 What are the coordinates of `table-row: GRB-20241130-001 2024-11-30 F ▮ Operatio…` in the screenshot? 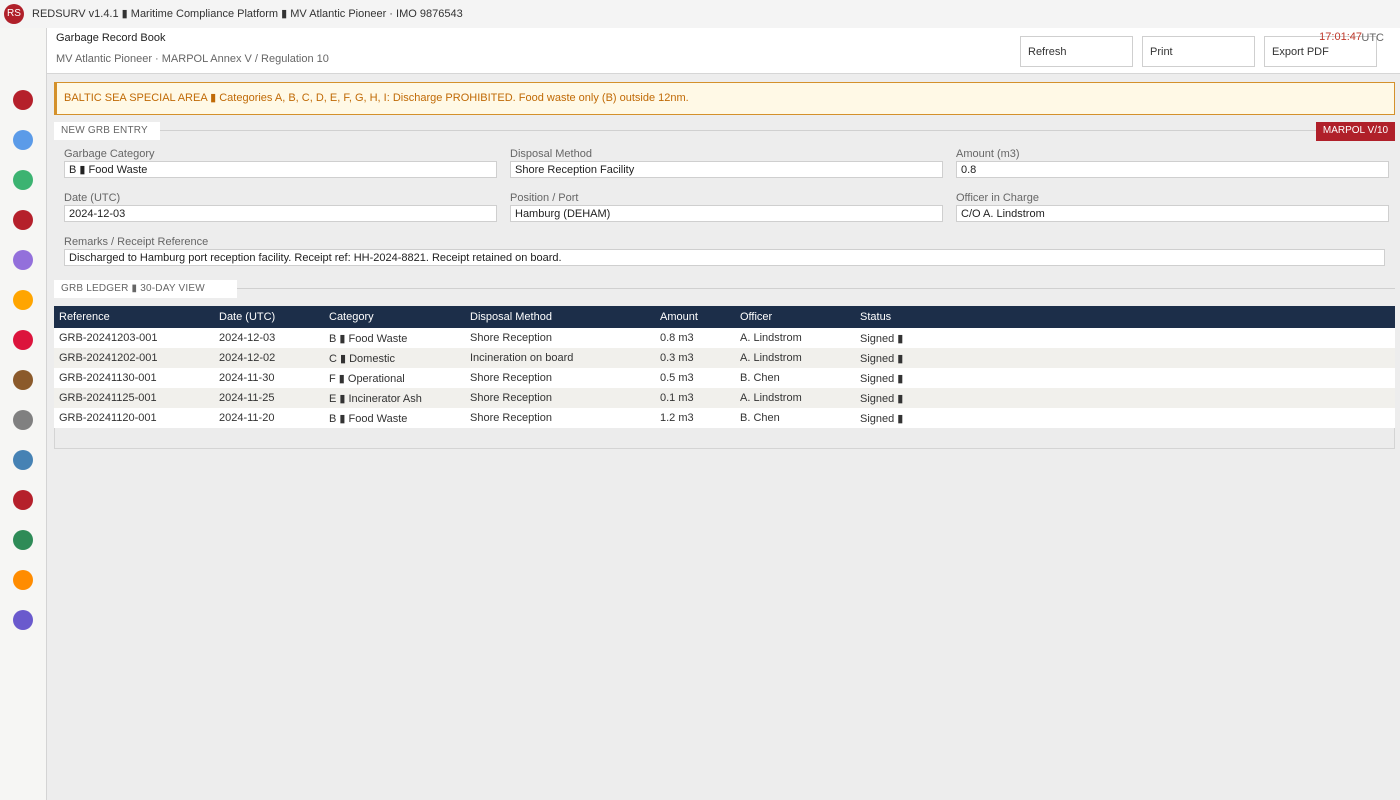 It's located at (724, 378).